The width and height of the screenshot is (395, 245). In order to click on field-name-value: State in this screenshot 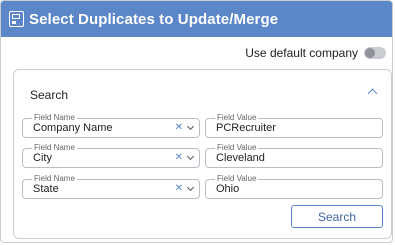, I will do `click(46, 189)`.